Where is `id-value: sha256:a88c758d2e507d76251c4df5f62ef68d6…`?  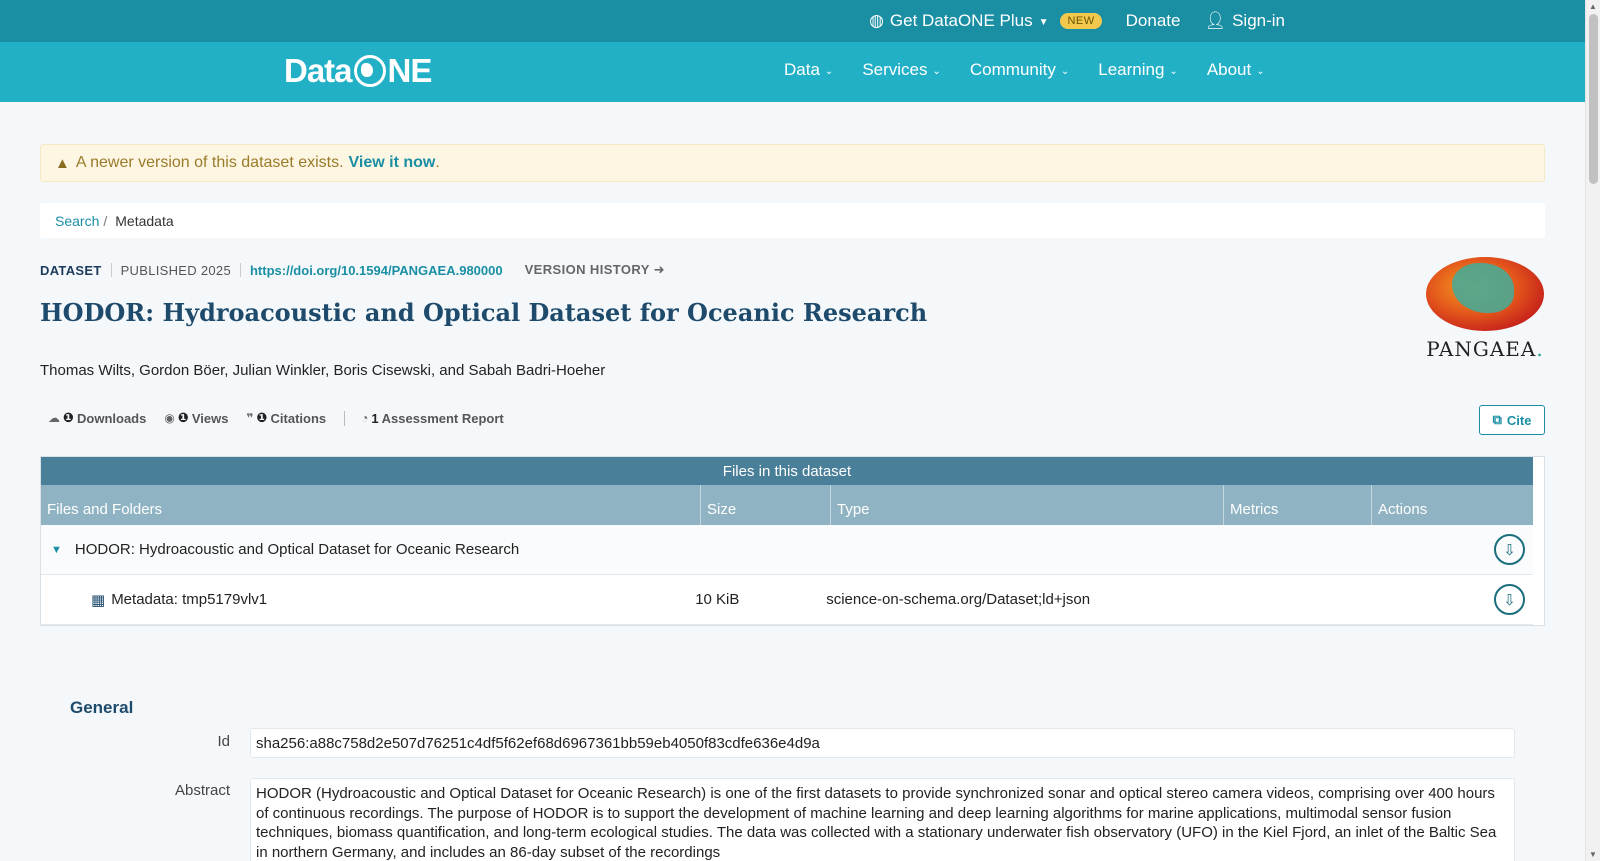
id-value: sha256:a88c758d2e507d76251c4df5f62ef68d6… is located at coordinates (882, 743).